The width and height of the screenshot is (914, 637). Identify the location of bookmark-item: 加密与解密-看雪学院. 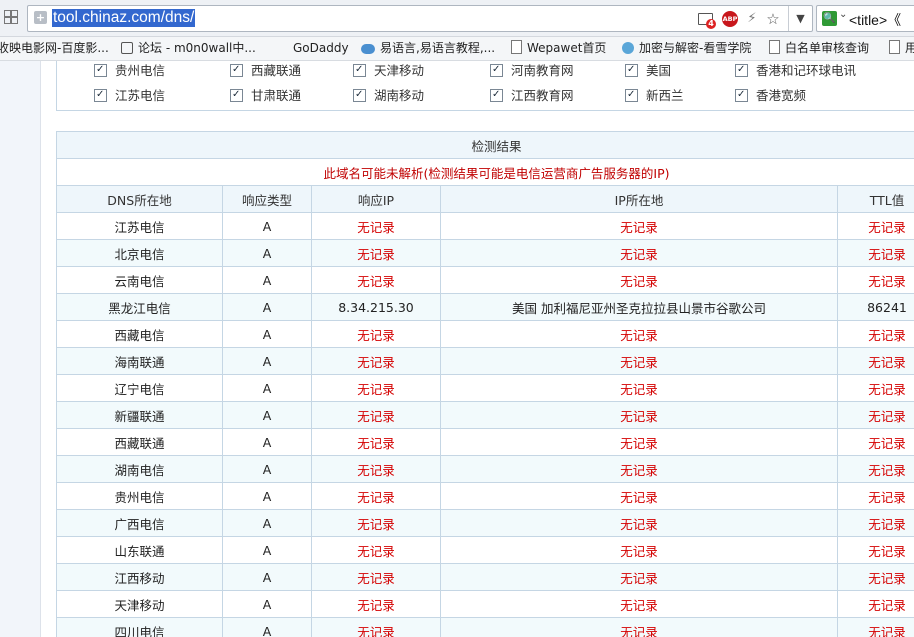
(686, 48).